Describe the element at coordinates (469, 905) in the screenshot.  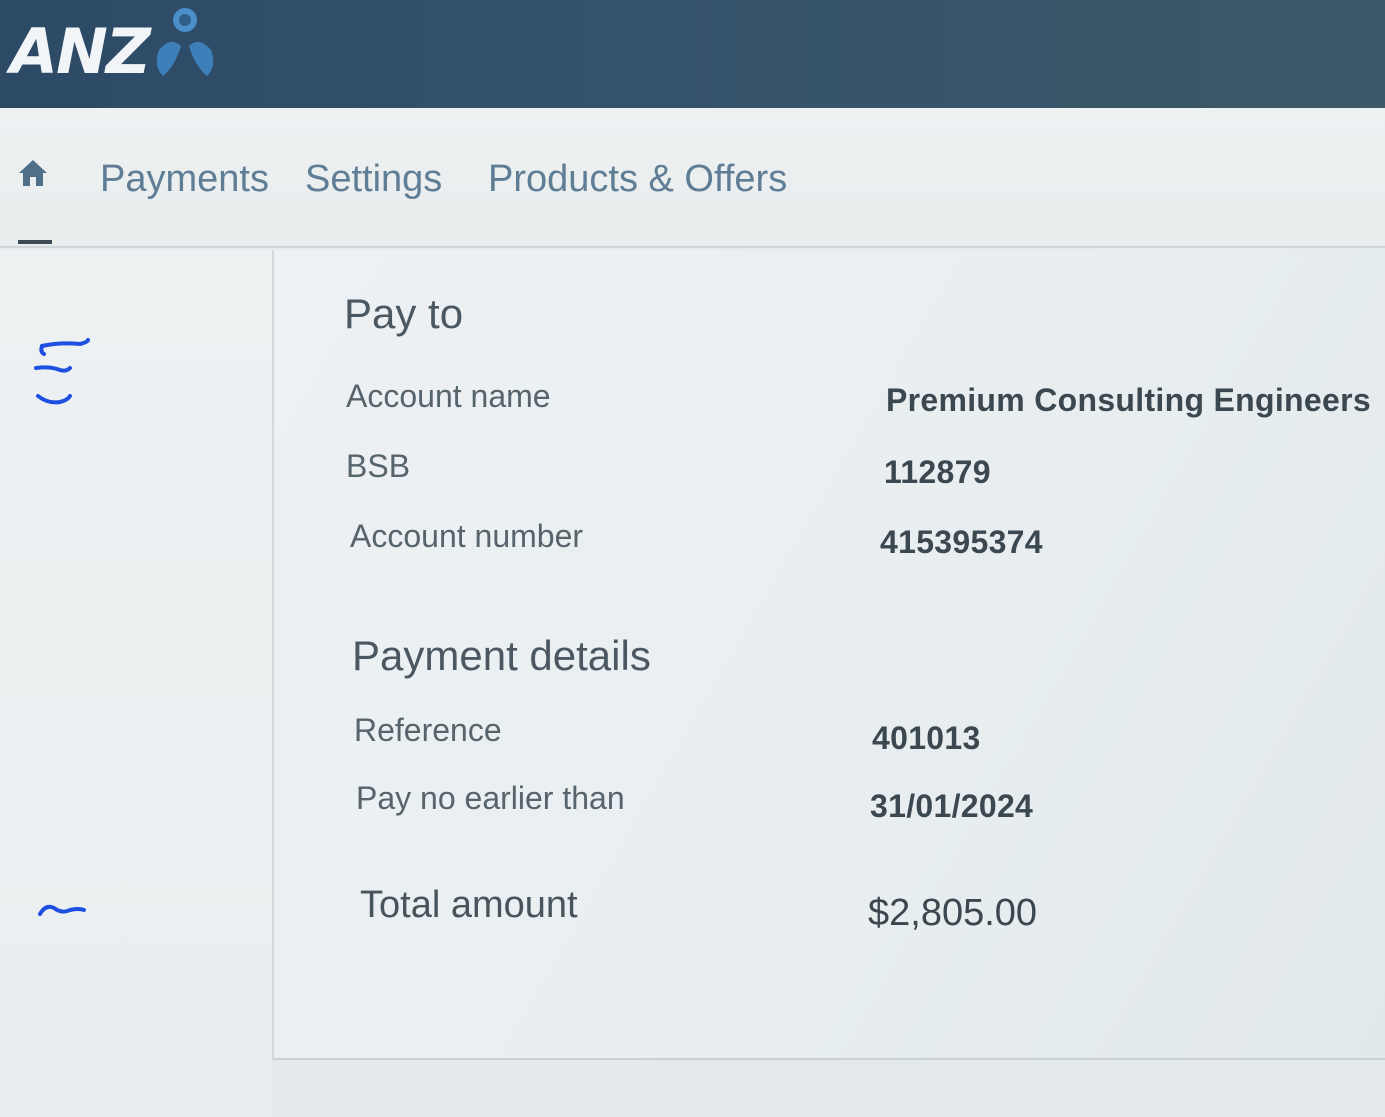
I see `total-amount-label: Total amount` at that location.